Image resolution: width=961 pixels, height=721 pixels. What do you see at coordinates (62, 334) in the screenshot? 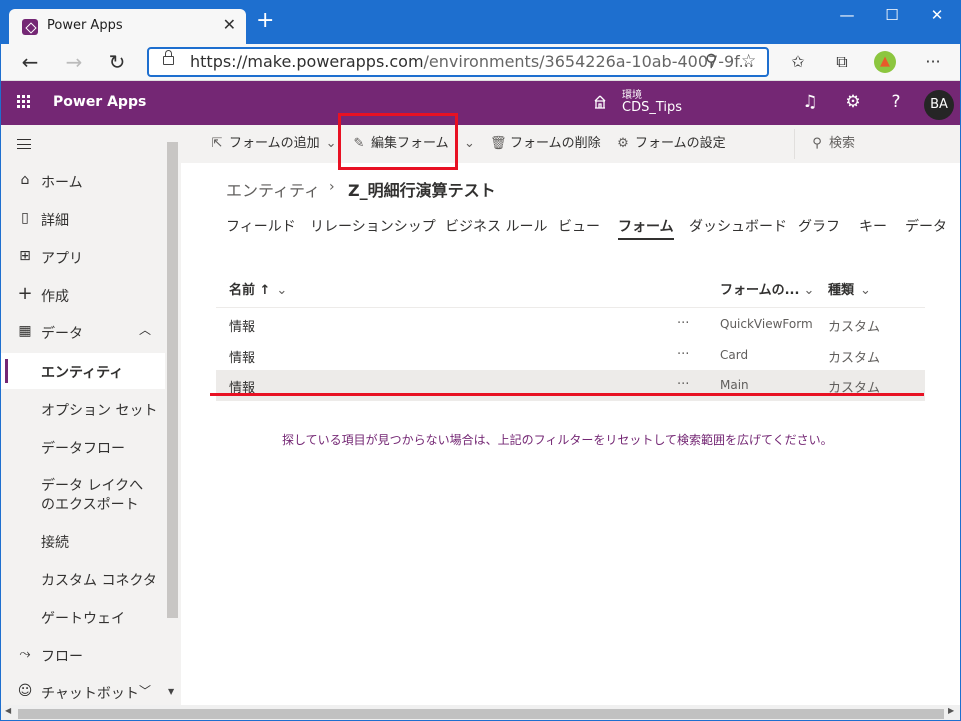
I see `sidebar-item-label: データ` at bounding box center [62, 334].